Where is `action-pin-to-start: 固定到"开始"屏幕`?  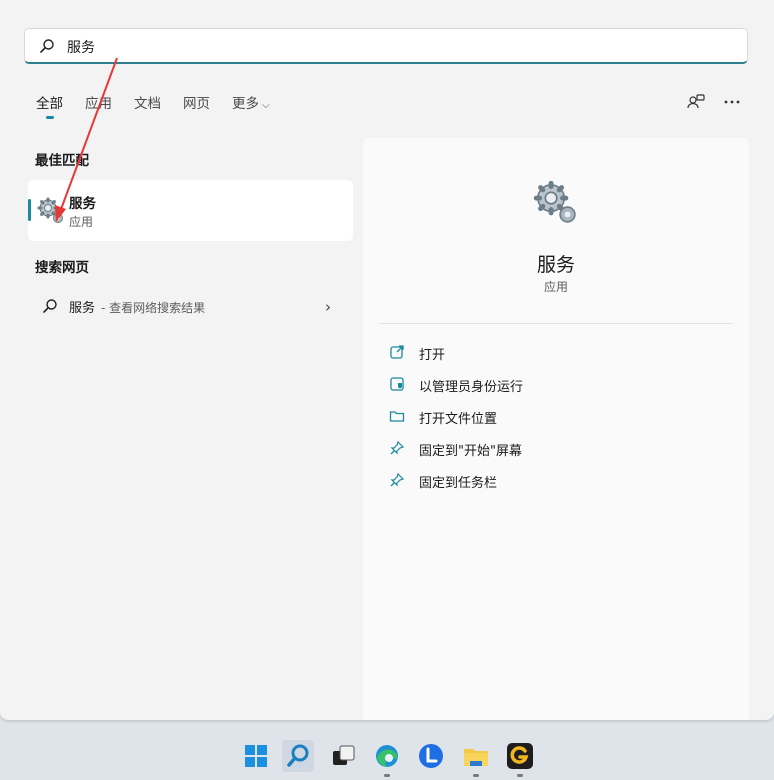 action-pin-to-start: 固定到"开始"屏幕 is located at coordinates (554, 449).